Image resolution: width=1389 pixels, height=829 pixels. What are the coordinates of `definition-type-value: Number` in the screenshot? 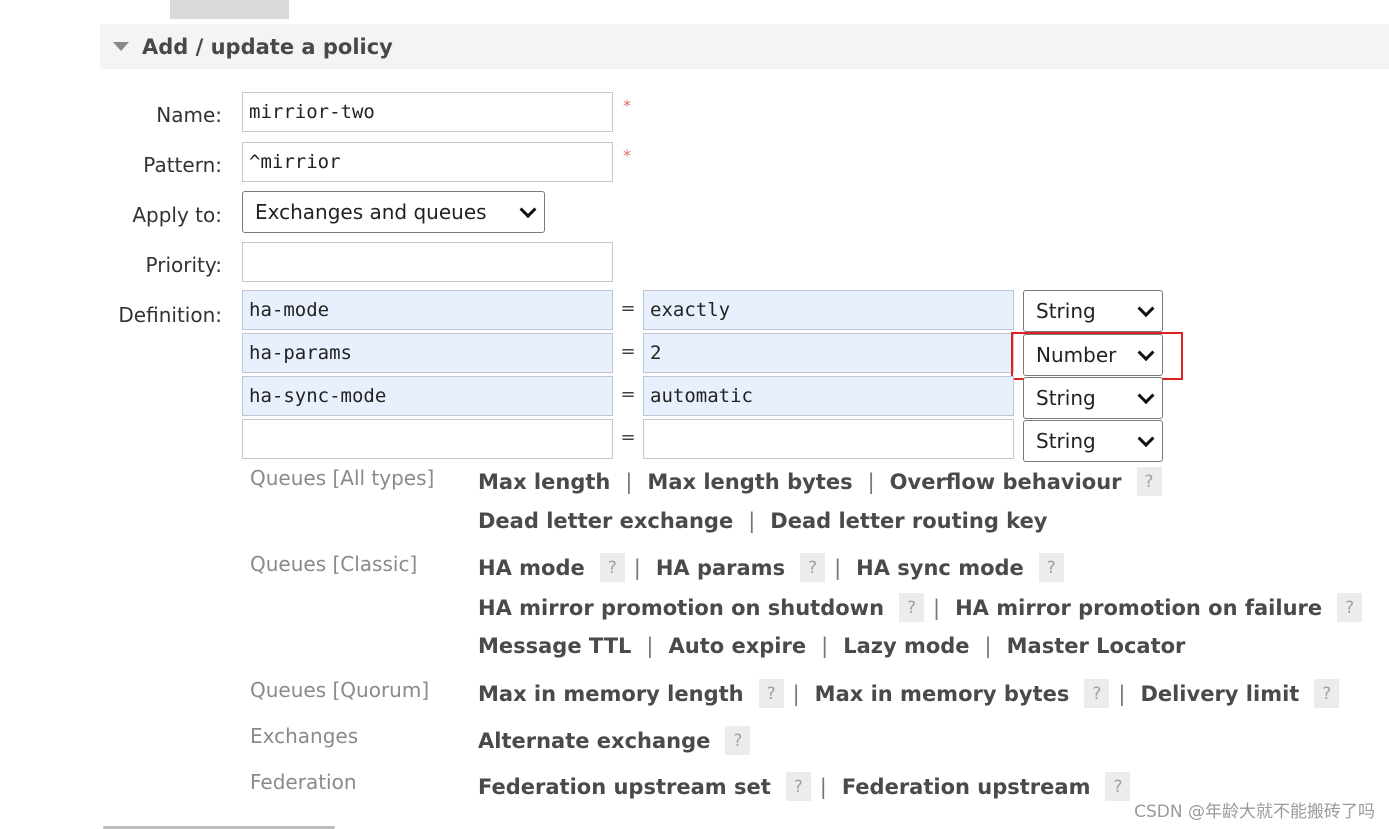 It's located at (1076, 355).